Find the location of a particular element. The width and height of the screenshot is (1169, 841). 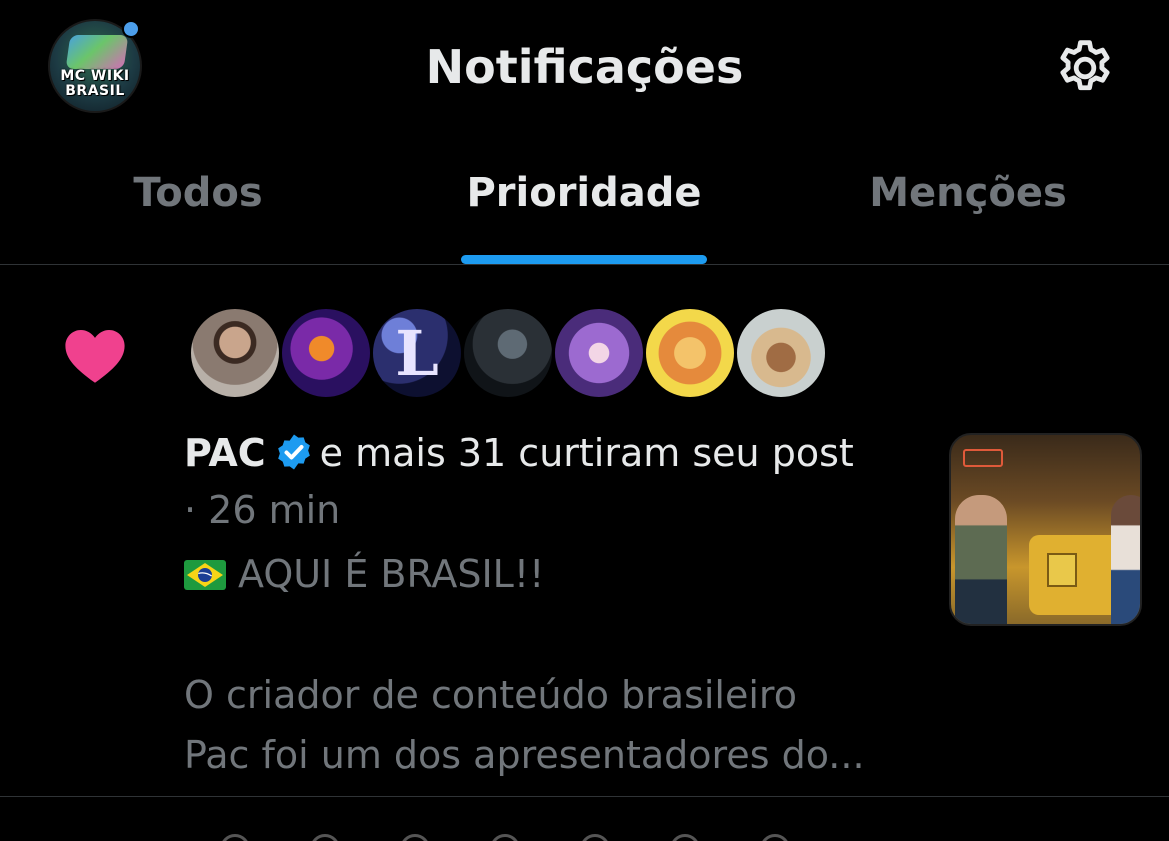

thumbnail-block-graphic is located at coordinates (1062, 570).